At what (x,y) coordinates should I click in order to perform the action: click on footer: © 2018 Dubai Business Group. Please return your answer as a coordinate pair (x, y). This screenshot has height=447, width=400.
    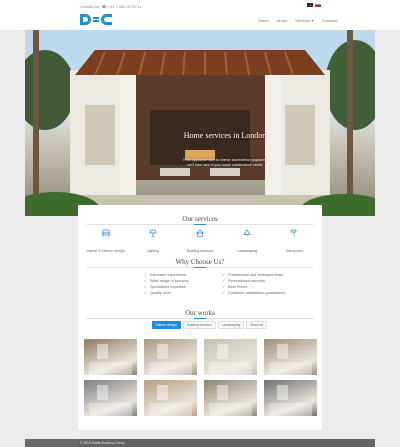
    Looking at the image, I should click on (226, 443).